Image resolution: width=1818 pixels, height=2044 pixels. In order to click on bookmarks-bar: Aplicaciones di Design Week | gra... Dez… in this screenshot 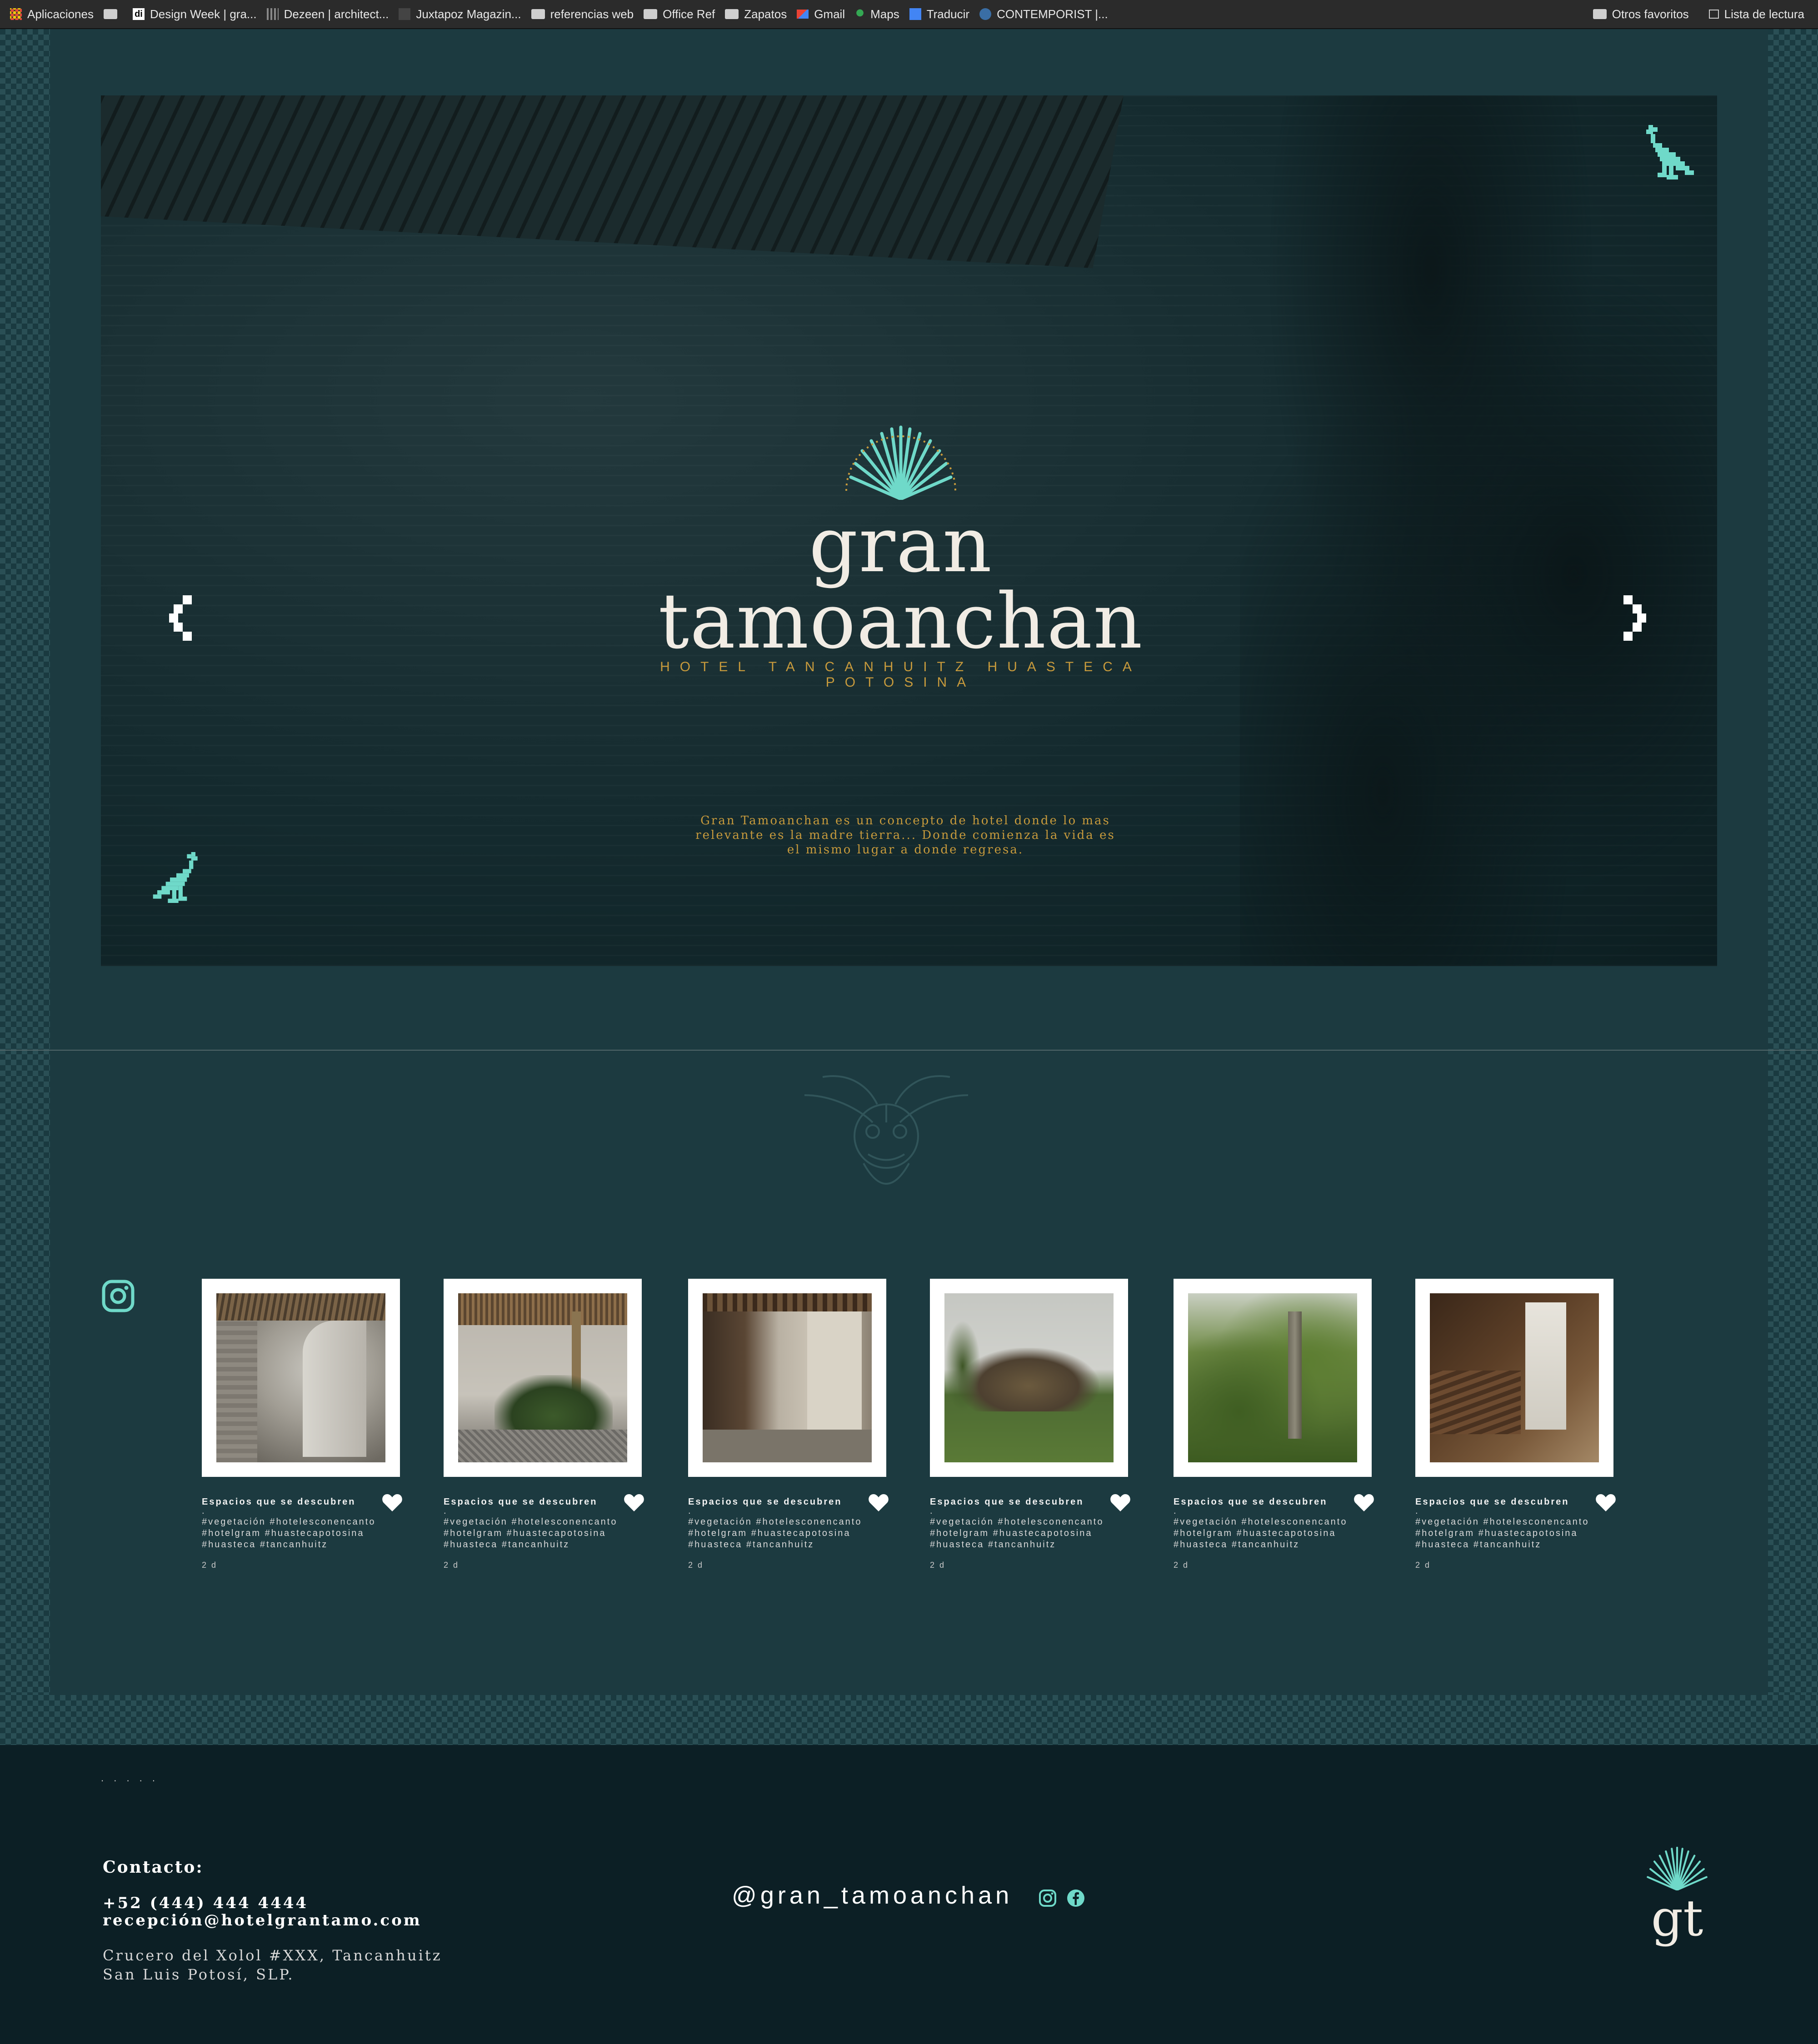, I will do `click(909, 15)`.